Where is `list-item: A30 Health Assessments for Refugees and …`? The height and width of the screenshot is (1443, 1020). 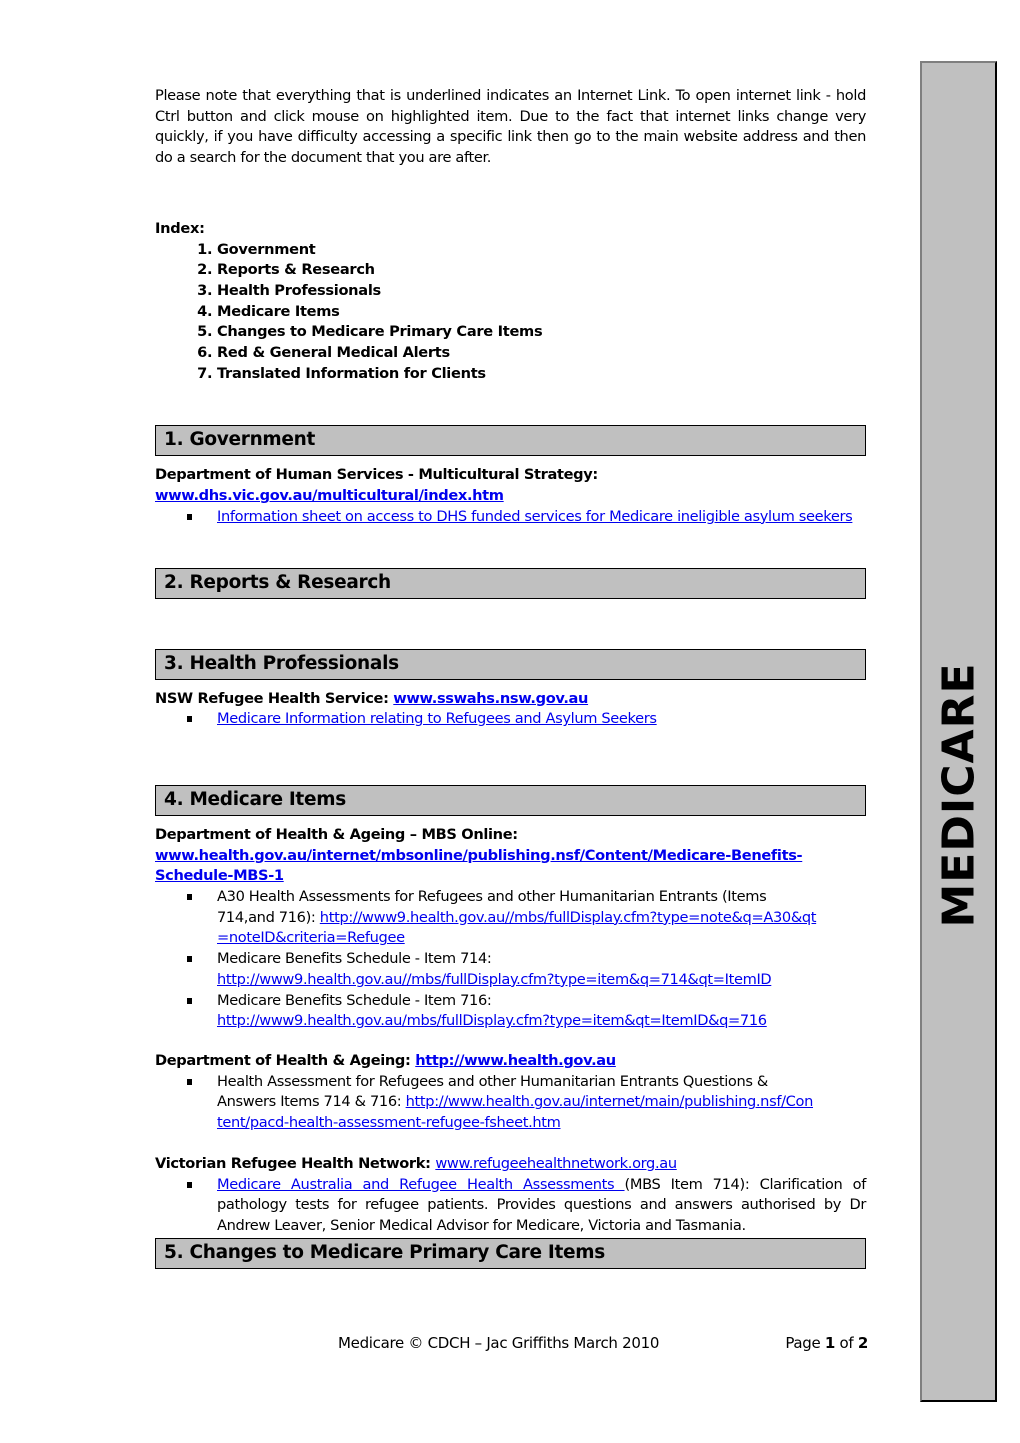 list-item: A30 Health Assessments for Refugees and … is located at coordinates (502, 918).